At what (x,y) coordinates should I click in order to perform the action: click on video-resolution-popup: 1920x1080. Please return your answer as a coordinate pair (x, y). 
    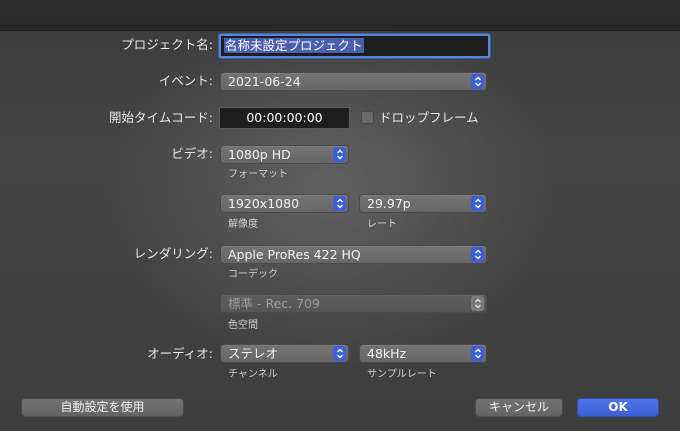
    Looking at the image, I should click on (284, 203).